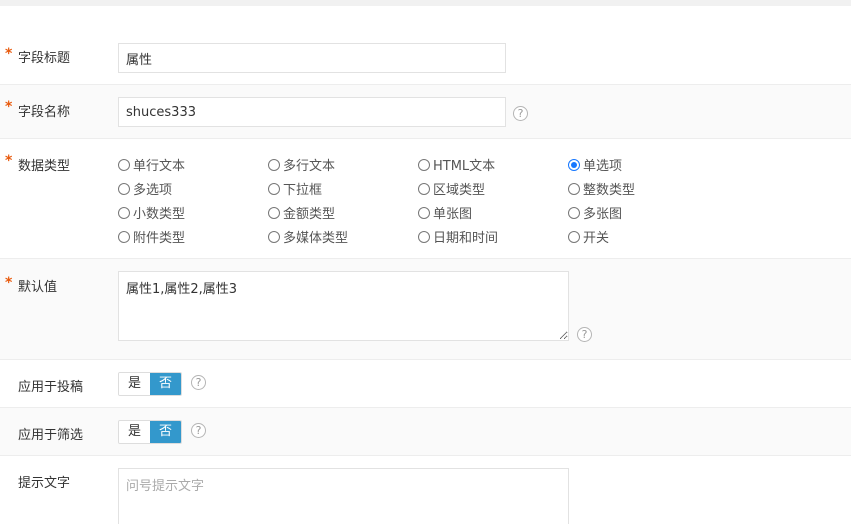 This screenshot has width=851, height=524. I want to click on radio-dropdown: 下拉框, so click(295, 188).